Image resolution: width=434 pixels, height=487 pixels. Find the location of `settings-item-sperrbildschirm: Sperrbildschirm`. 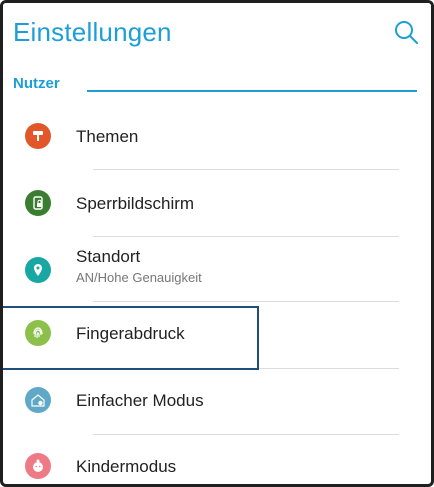

settings-item-sperrbildschirm: Sperrbildschirm is located at coordinates (217, 203).